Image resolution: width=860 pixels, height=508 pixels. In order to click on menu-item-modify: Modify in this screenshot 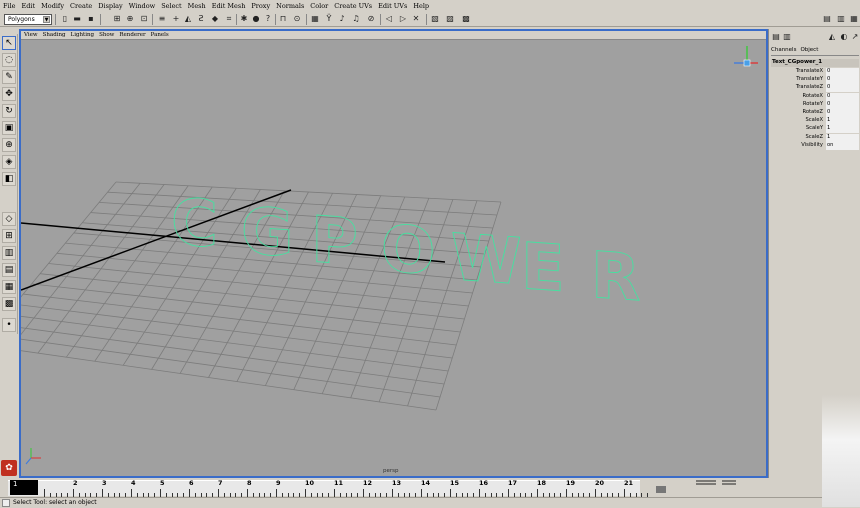, I will do `click(52, 6)`.